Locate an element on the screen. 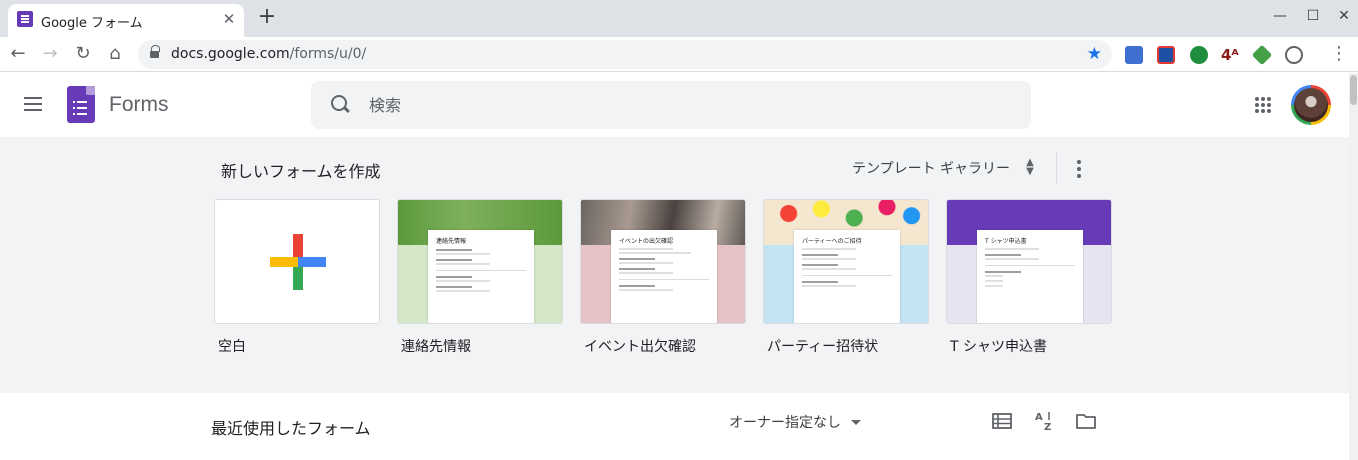  browser-tab: Google フォーム ✕ is located at coordinates (126, 20).